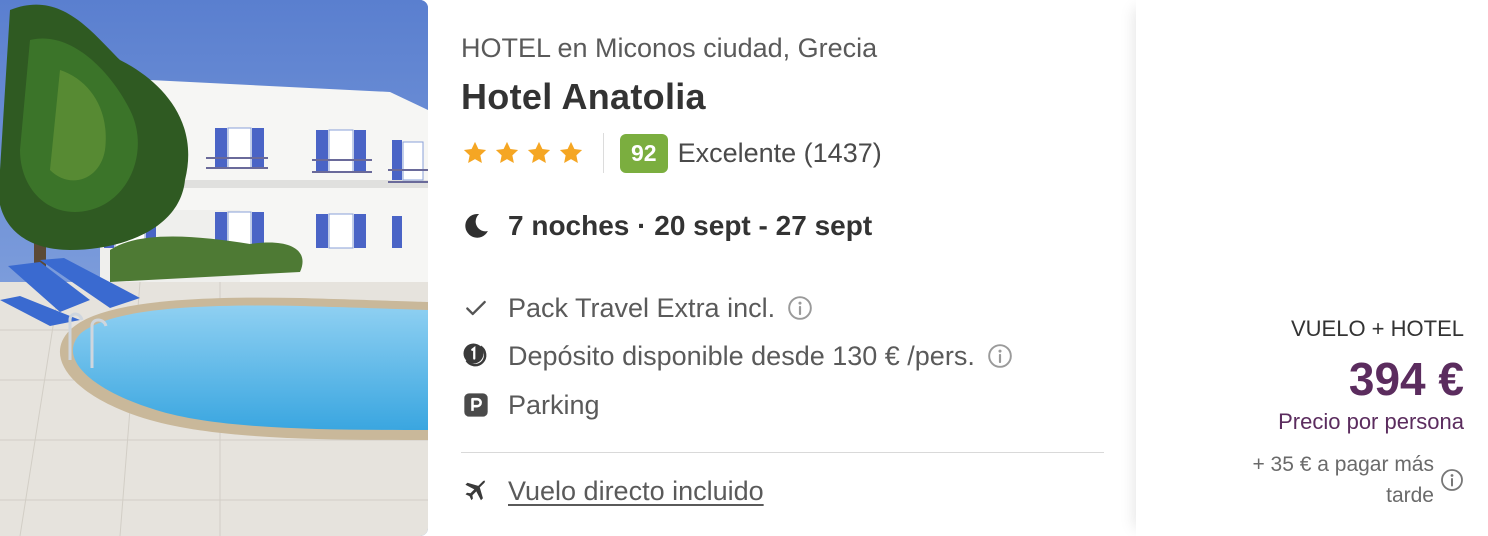 The width and height of the screenshot is (1488, 536). I want to click on star-rating, so click(523, 153).